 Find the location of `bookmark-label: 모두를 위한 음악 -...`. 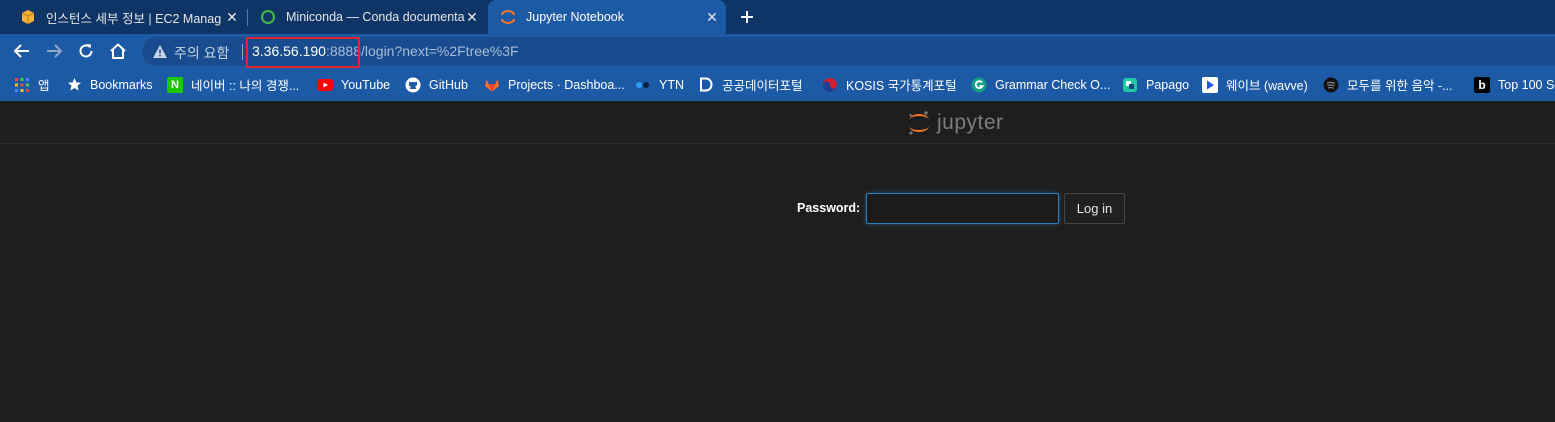

bookmark-label: 모두를 위한 음악 -... is located at coordinates (1400, 86).